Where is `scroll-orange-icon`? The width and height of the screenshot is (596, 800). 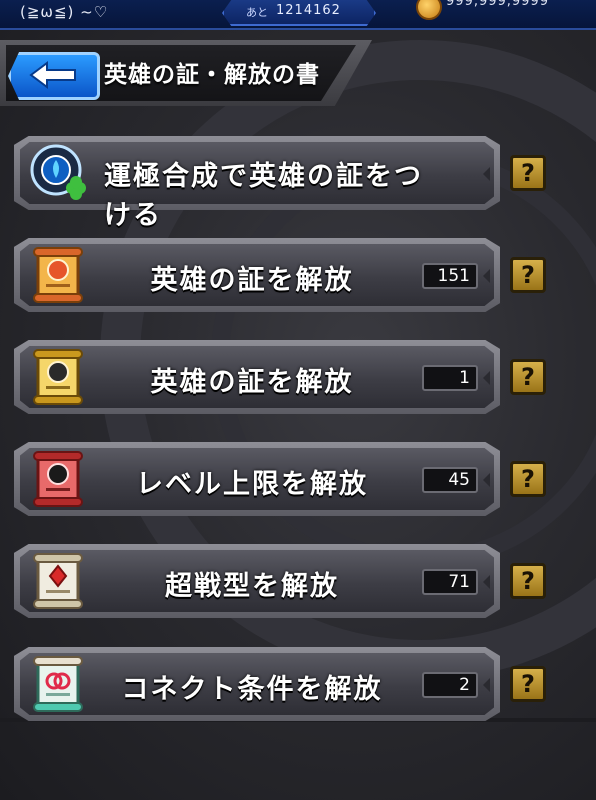 scroll-orange-icon is located at coordinates (58, 275).